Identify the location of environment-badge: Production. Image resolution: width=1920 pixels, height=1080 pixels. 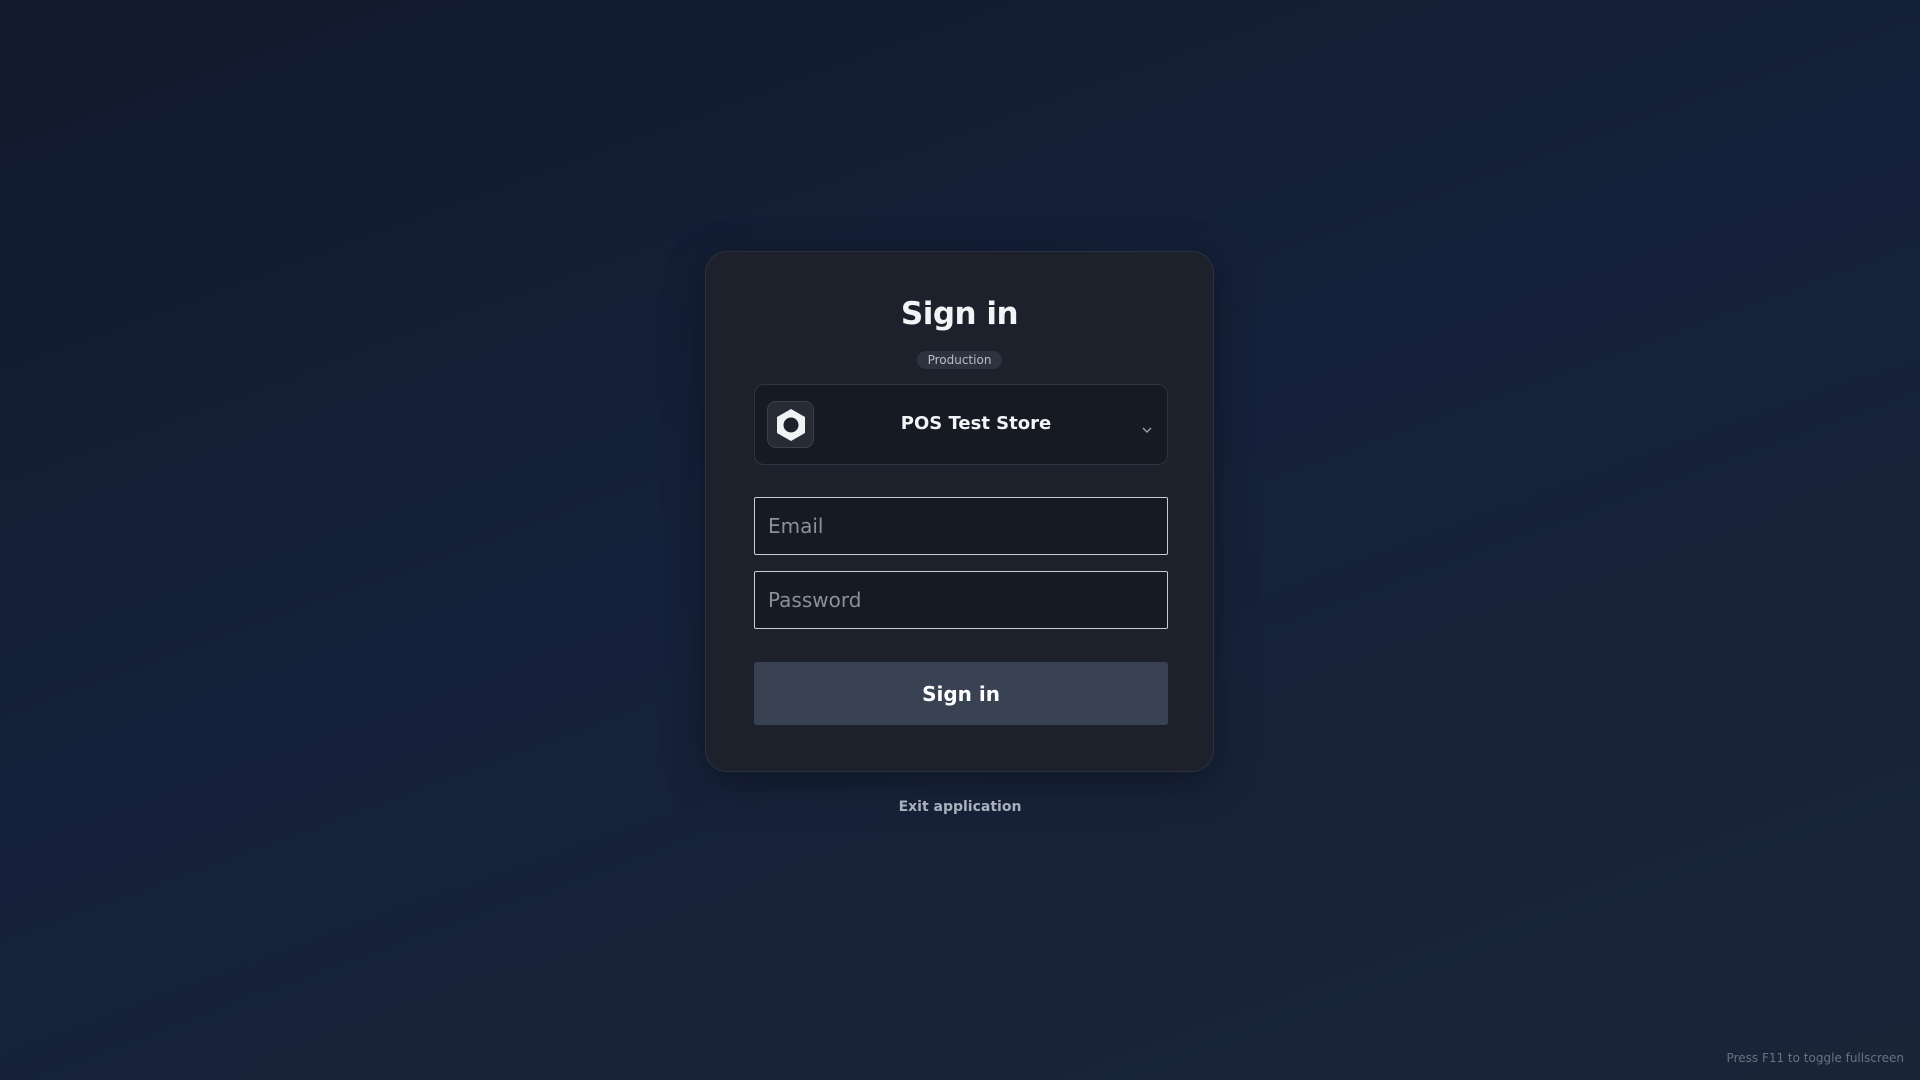
(959, 360).